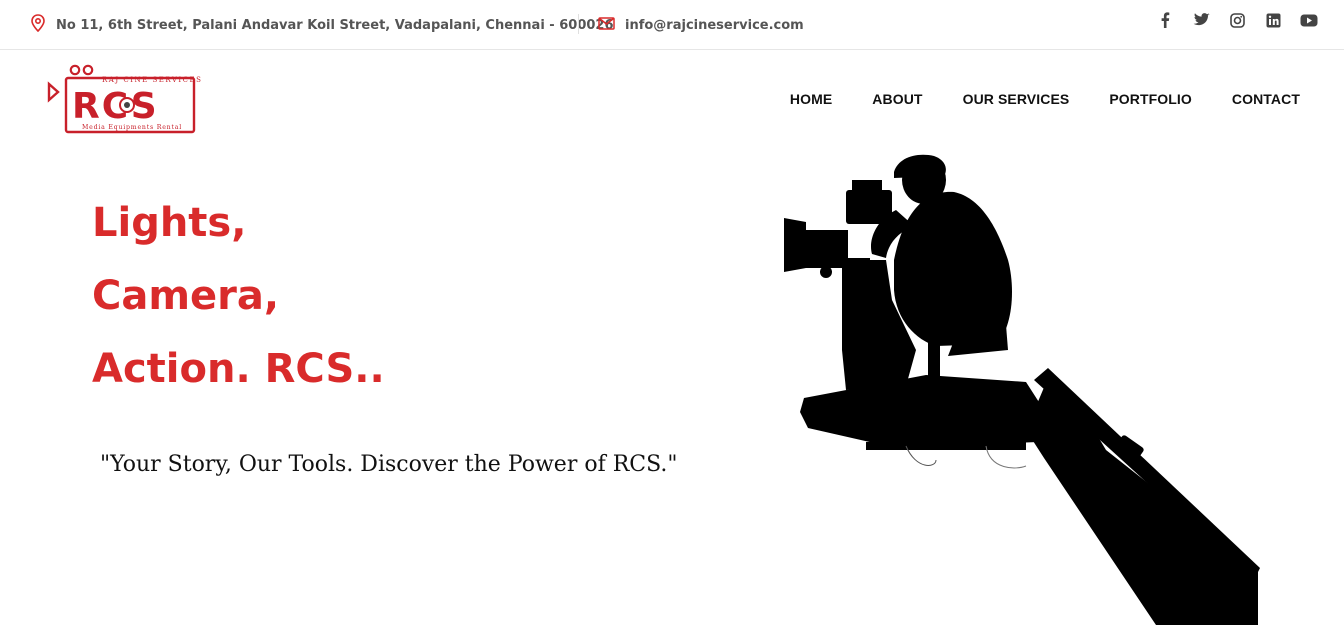 This screenshot has height=635, width=1344. I want to click on hero-heading-line-3: Action. RCS.., so click(238, 369).